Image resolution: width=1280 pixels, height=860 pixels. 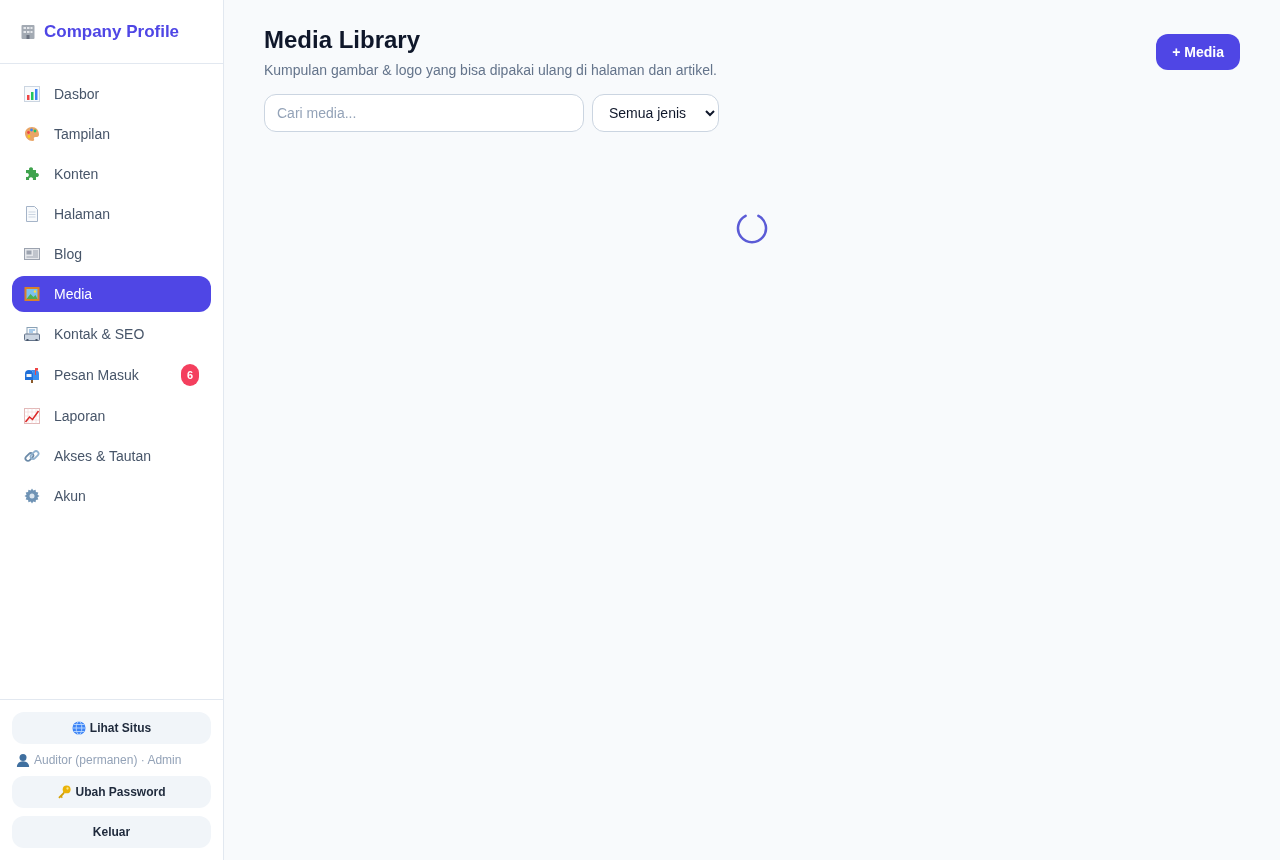 What do you see at coordinates (32, 456) in the screenshot?
I see `link-icon` at bounding box center [32, 456].